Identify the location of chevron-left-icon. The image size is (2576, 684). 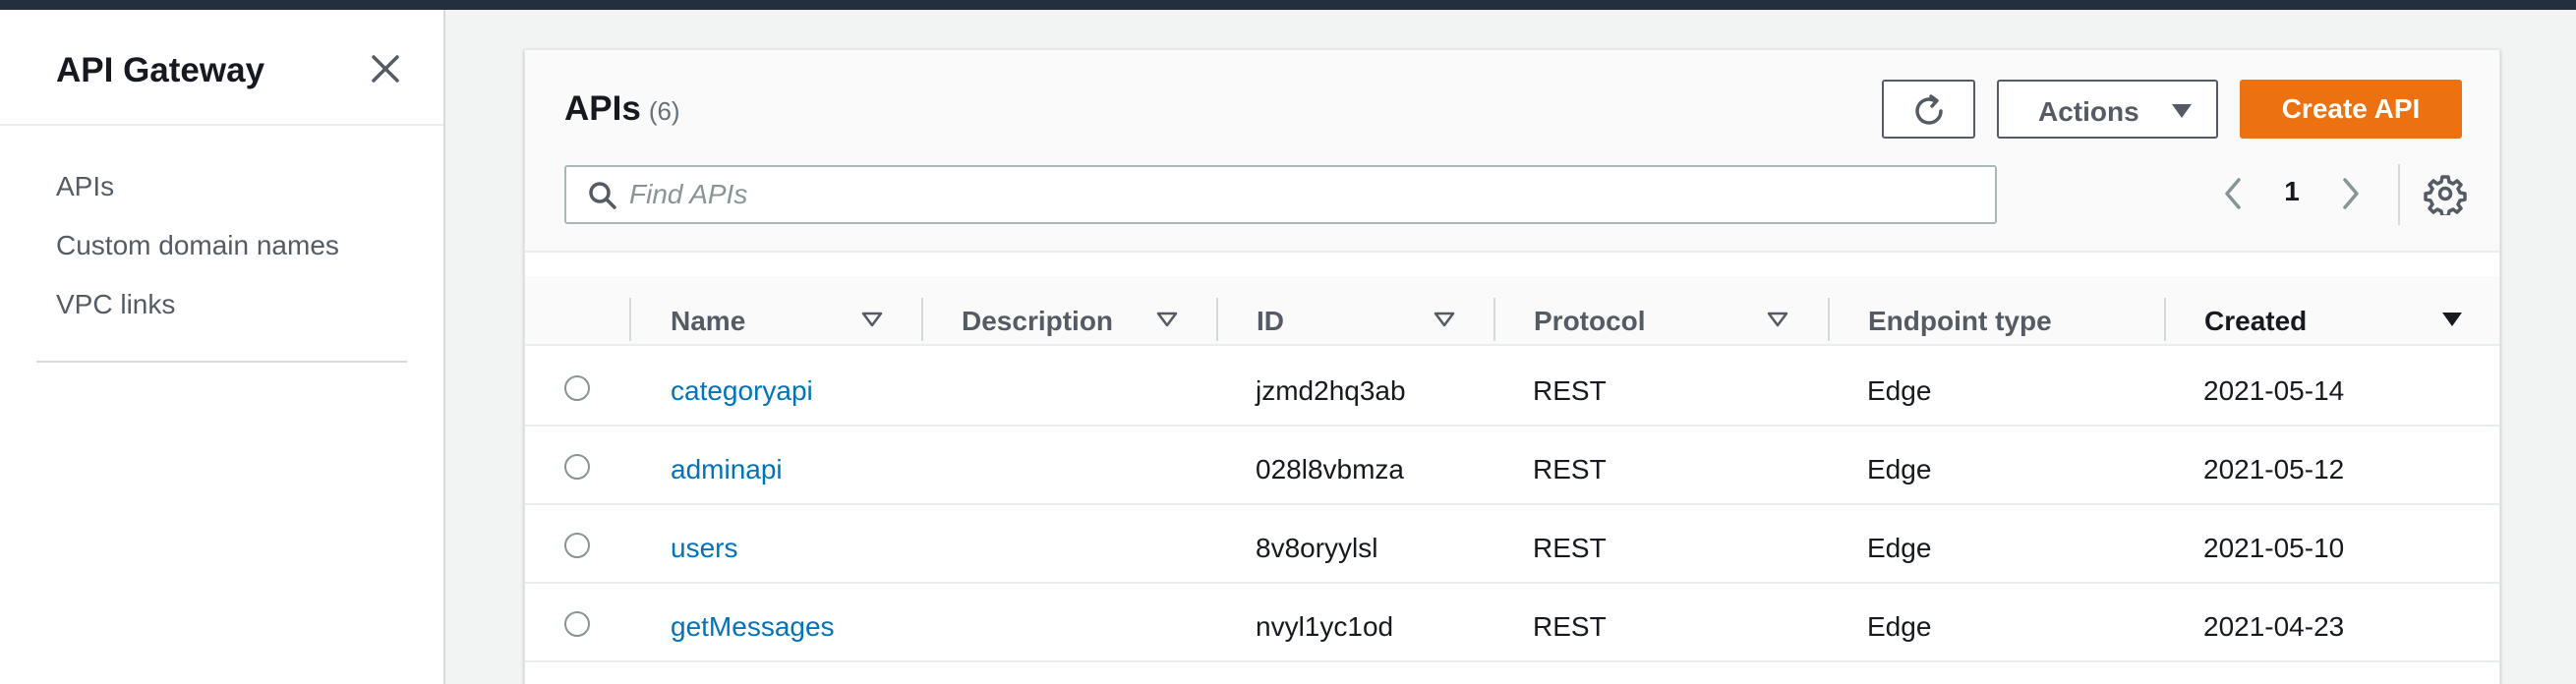
(2233, 193).